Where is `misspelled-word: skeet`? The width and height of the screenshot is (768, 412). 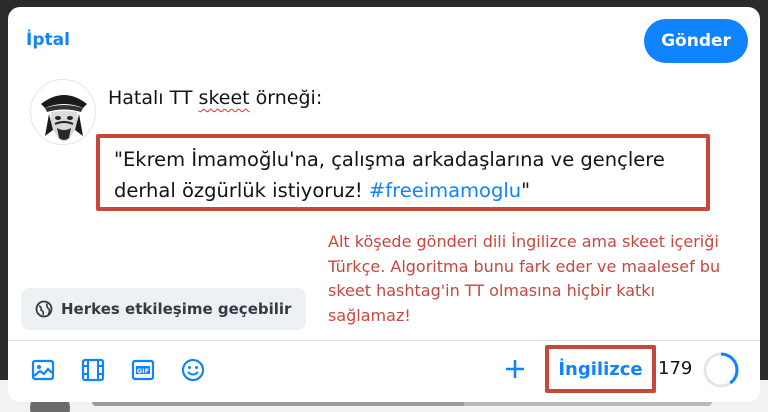 misspelled-word: skeet is located at coordinates (224, 98).